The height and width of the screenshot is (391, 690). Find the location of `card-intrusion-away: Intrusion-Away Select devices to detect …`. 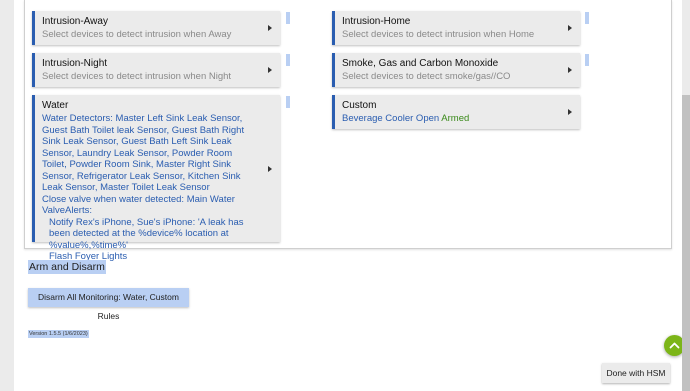

card-intrusion-away: Intrusion-Away Select devices to detect … is located at coordinates (156, 28).